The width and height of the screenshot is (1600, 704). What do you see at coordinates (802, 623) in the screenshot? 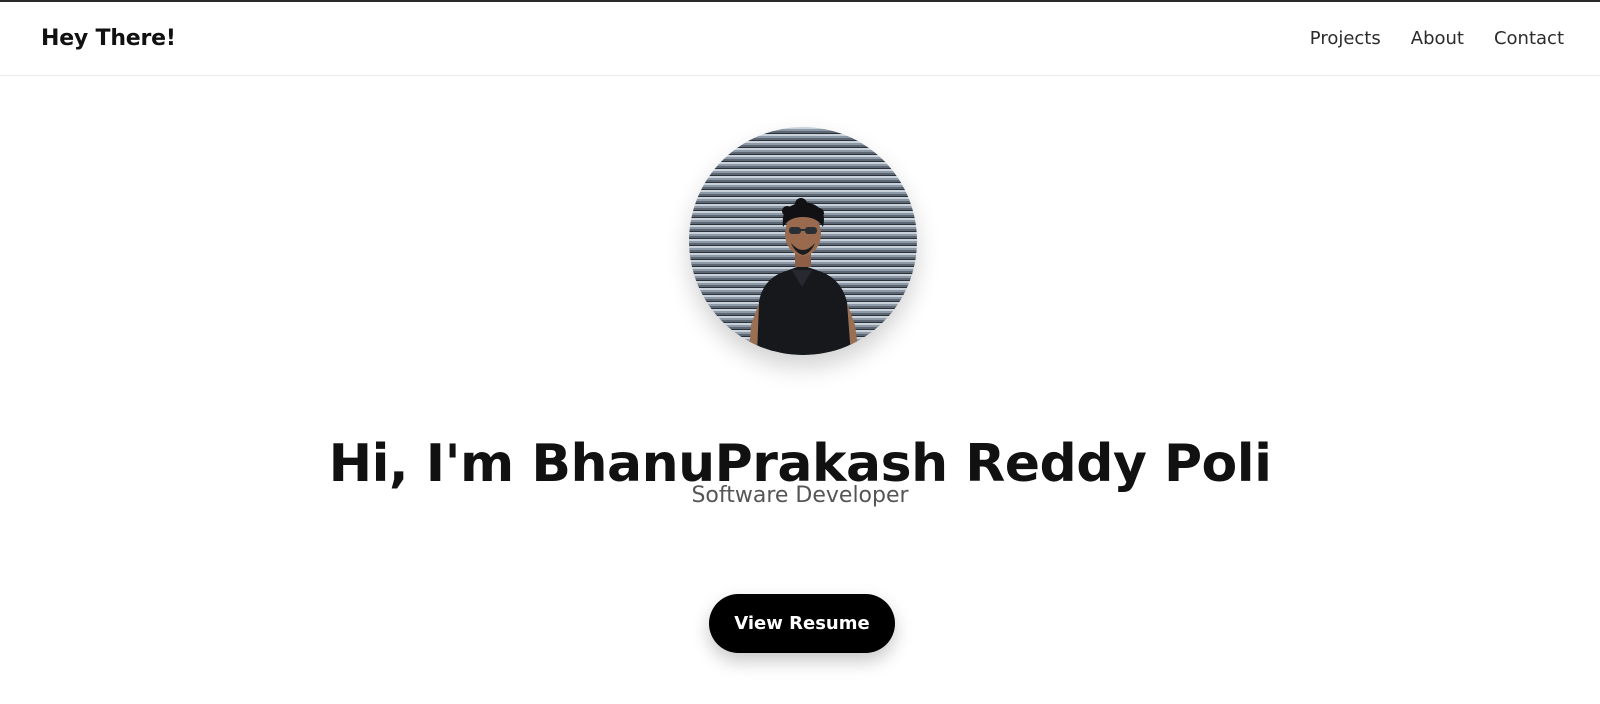
I see `view-resume-button: View Resume` at bounding box center [802, 623].